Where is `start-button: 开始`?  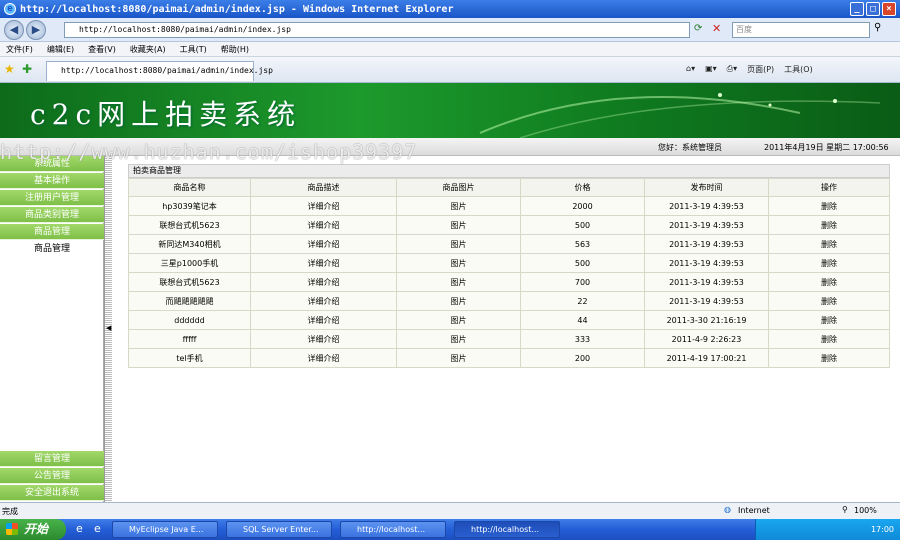 start-button: 开始 is located at coordinates (33, 529).